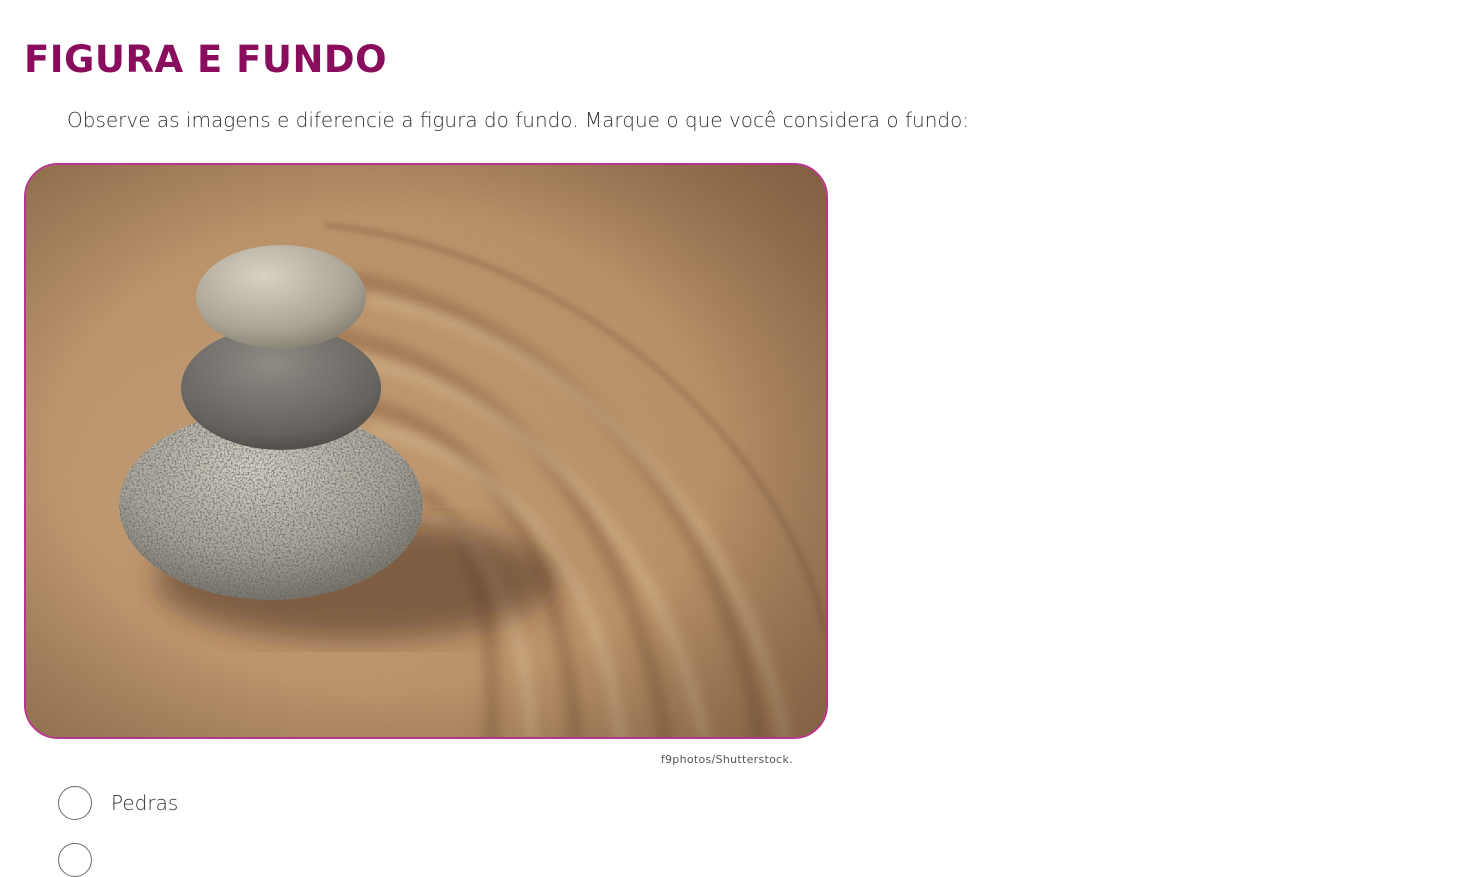 Image resolution: width=1460 pixels, height=877 pixels. I want to click on option-second, so click(84, 860).